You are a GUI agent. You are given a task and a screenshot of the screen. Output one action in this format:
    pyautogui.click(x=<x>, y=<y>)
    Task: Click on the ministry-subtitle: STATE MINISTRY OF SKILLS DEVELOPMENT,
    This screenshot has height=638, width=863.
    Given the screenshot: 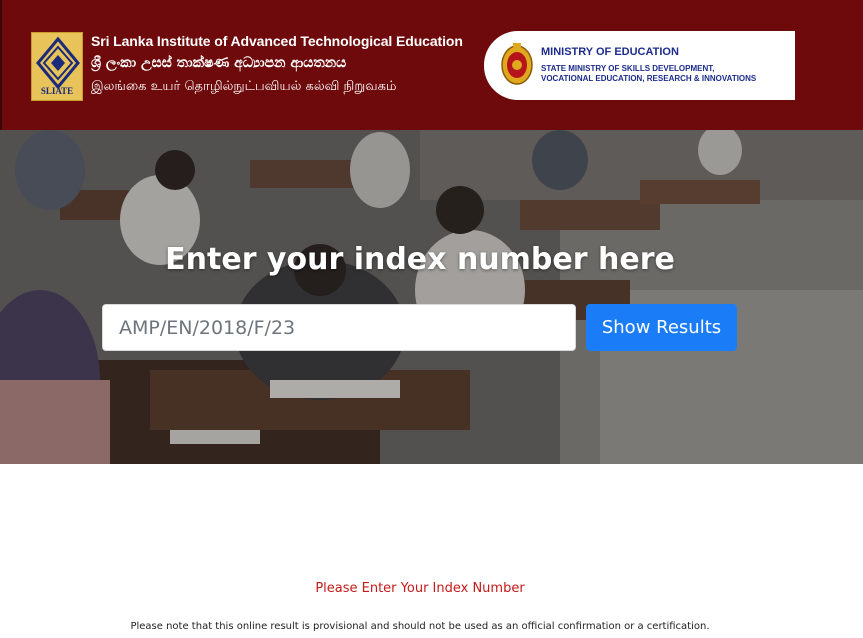 What is the action you would take?
    pyautogui.click(x=628, y=68)
    